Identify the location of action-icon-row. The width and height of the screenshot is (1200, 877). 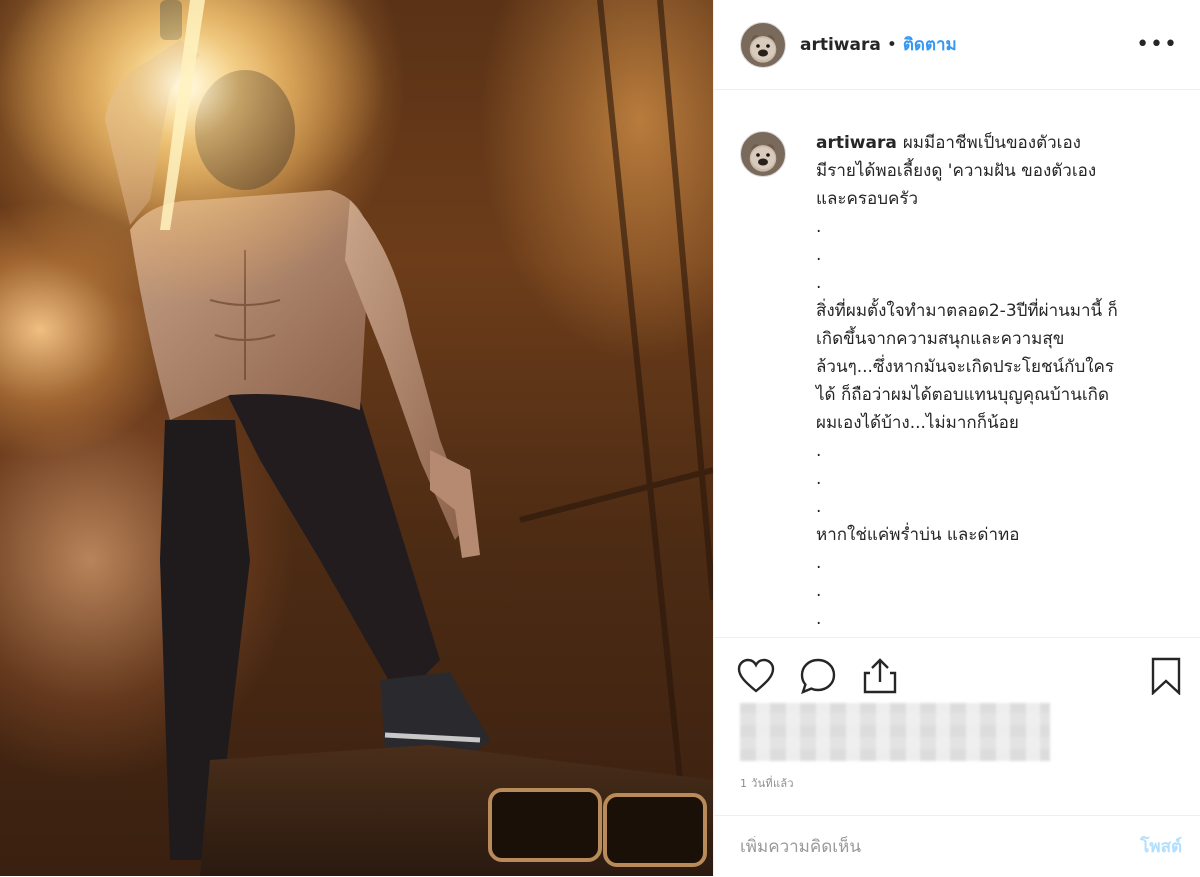
(818, 676).